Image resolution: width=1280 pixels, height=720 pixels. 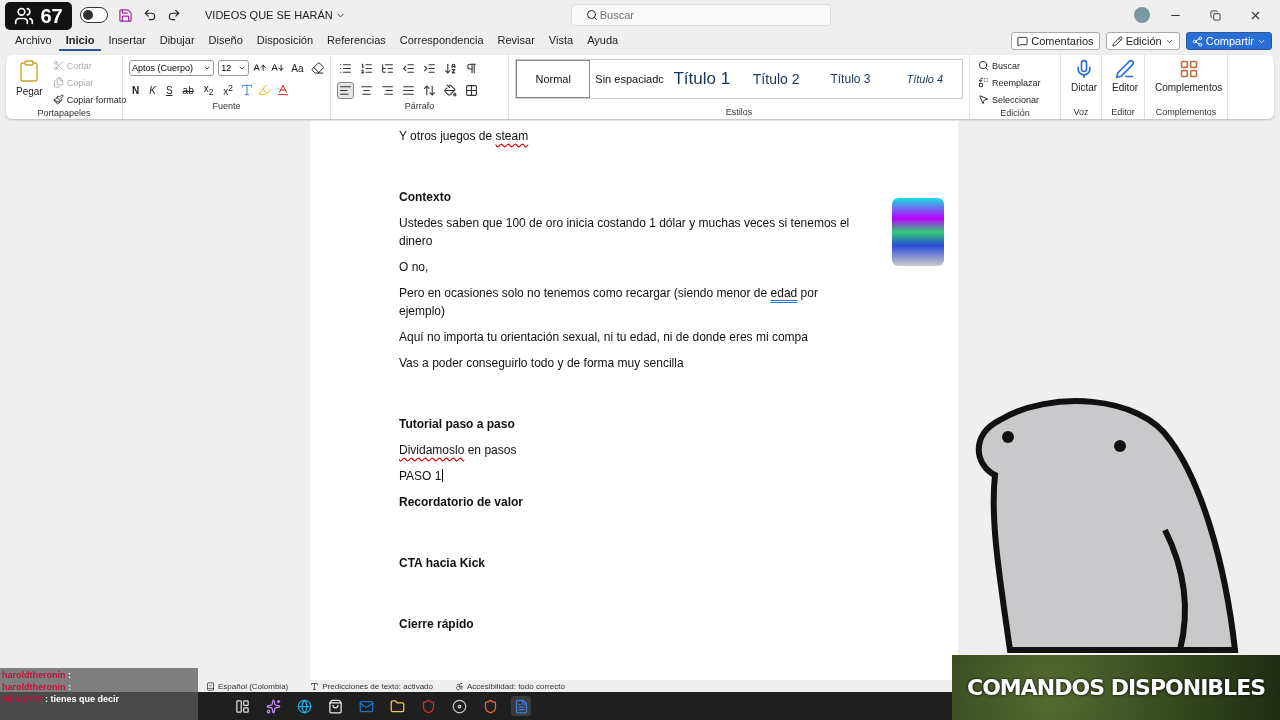 I want to click on menu-tab: Archivo, so click(x=33, y=41).